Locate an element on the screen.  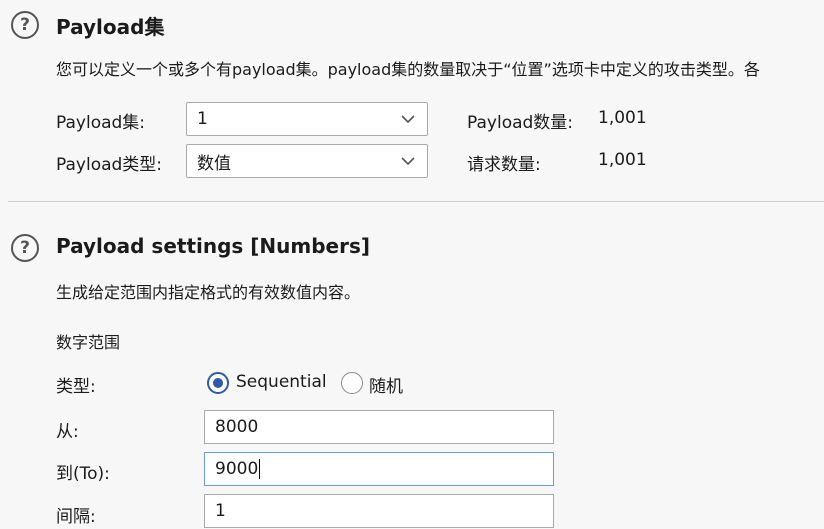
payload-type-select: 数值 is located at coordinates (307, 161).